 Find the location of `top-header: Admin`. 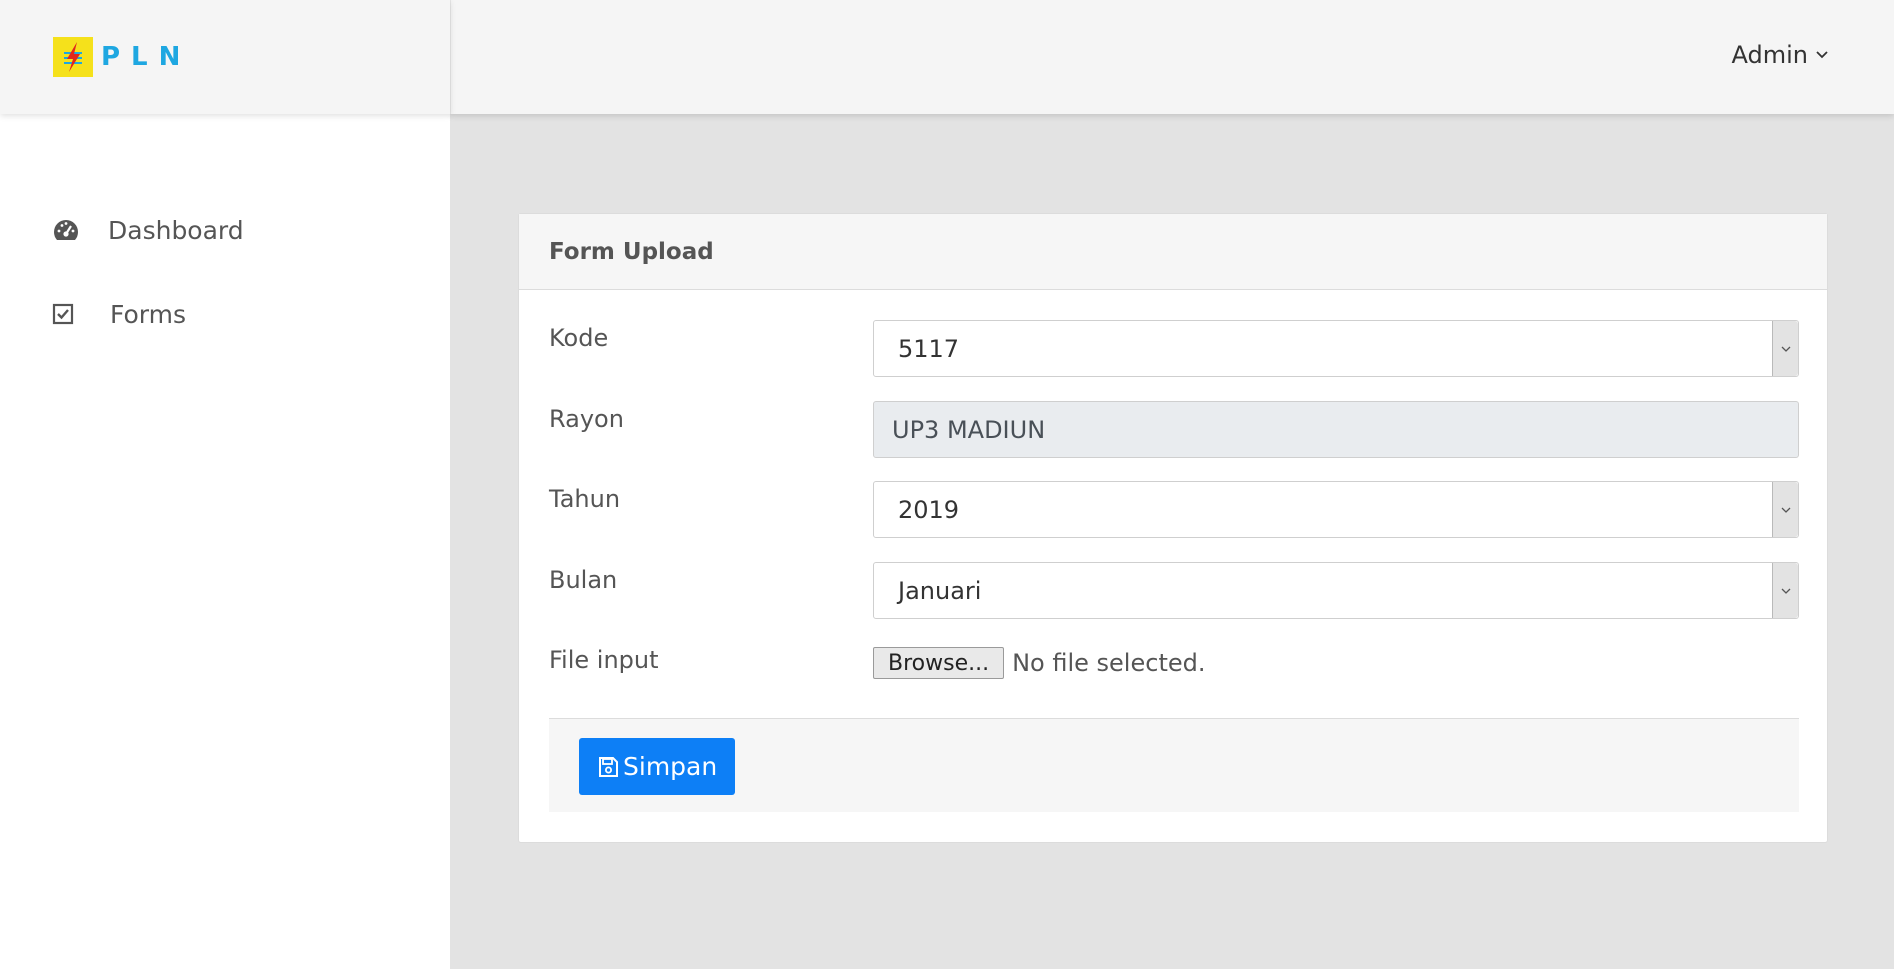

top-header: Admin is located at coordinates (1172, 57).